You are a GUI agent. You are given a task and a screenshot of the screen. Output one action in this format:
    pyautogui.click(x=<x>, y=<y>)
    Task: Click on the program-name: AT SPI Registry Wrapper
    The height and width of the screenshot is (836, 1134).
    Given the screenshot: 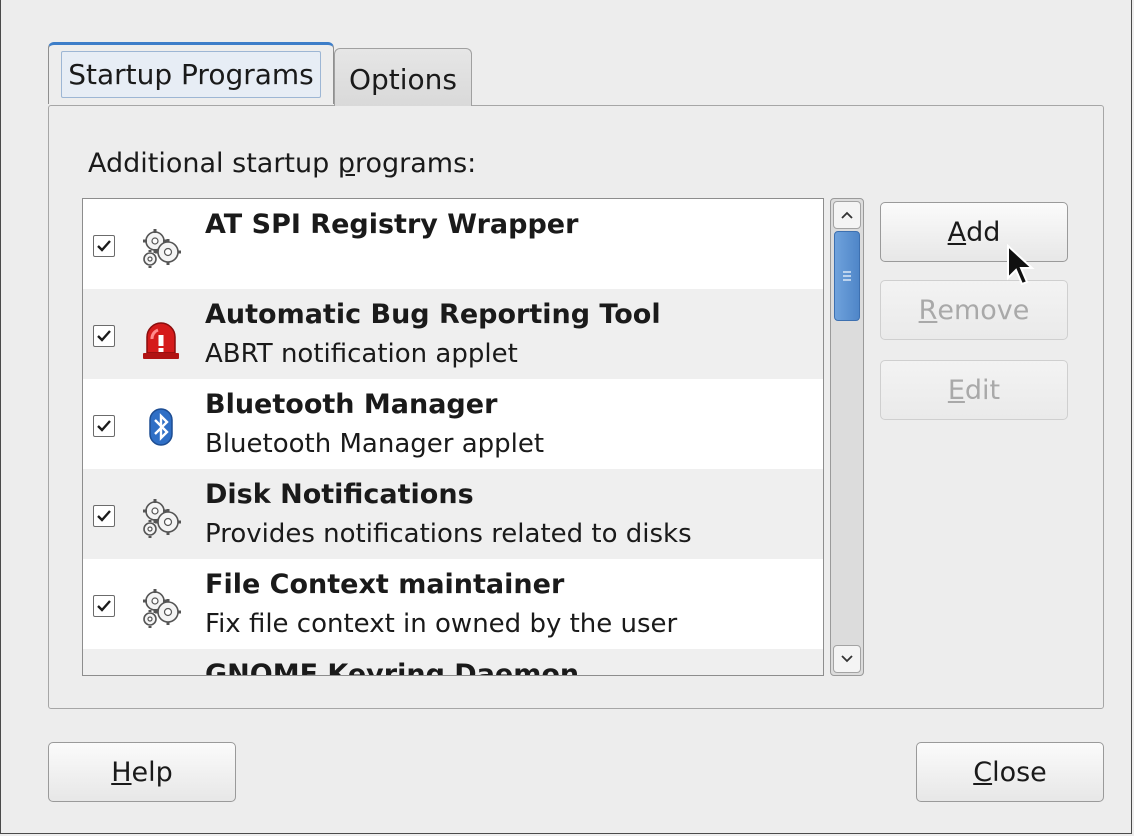 What is the action you would take?
    pyautogui.click(x=392, y=224)
    